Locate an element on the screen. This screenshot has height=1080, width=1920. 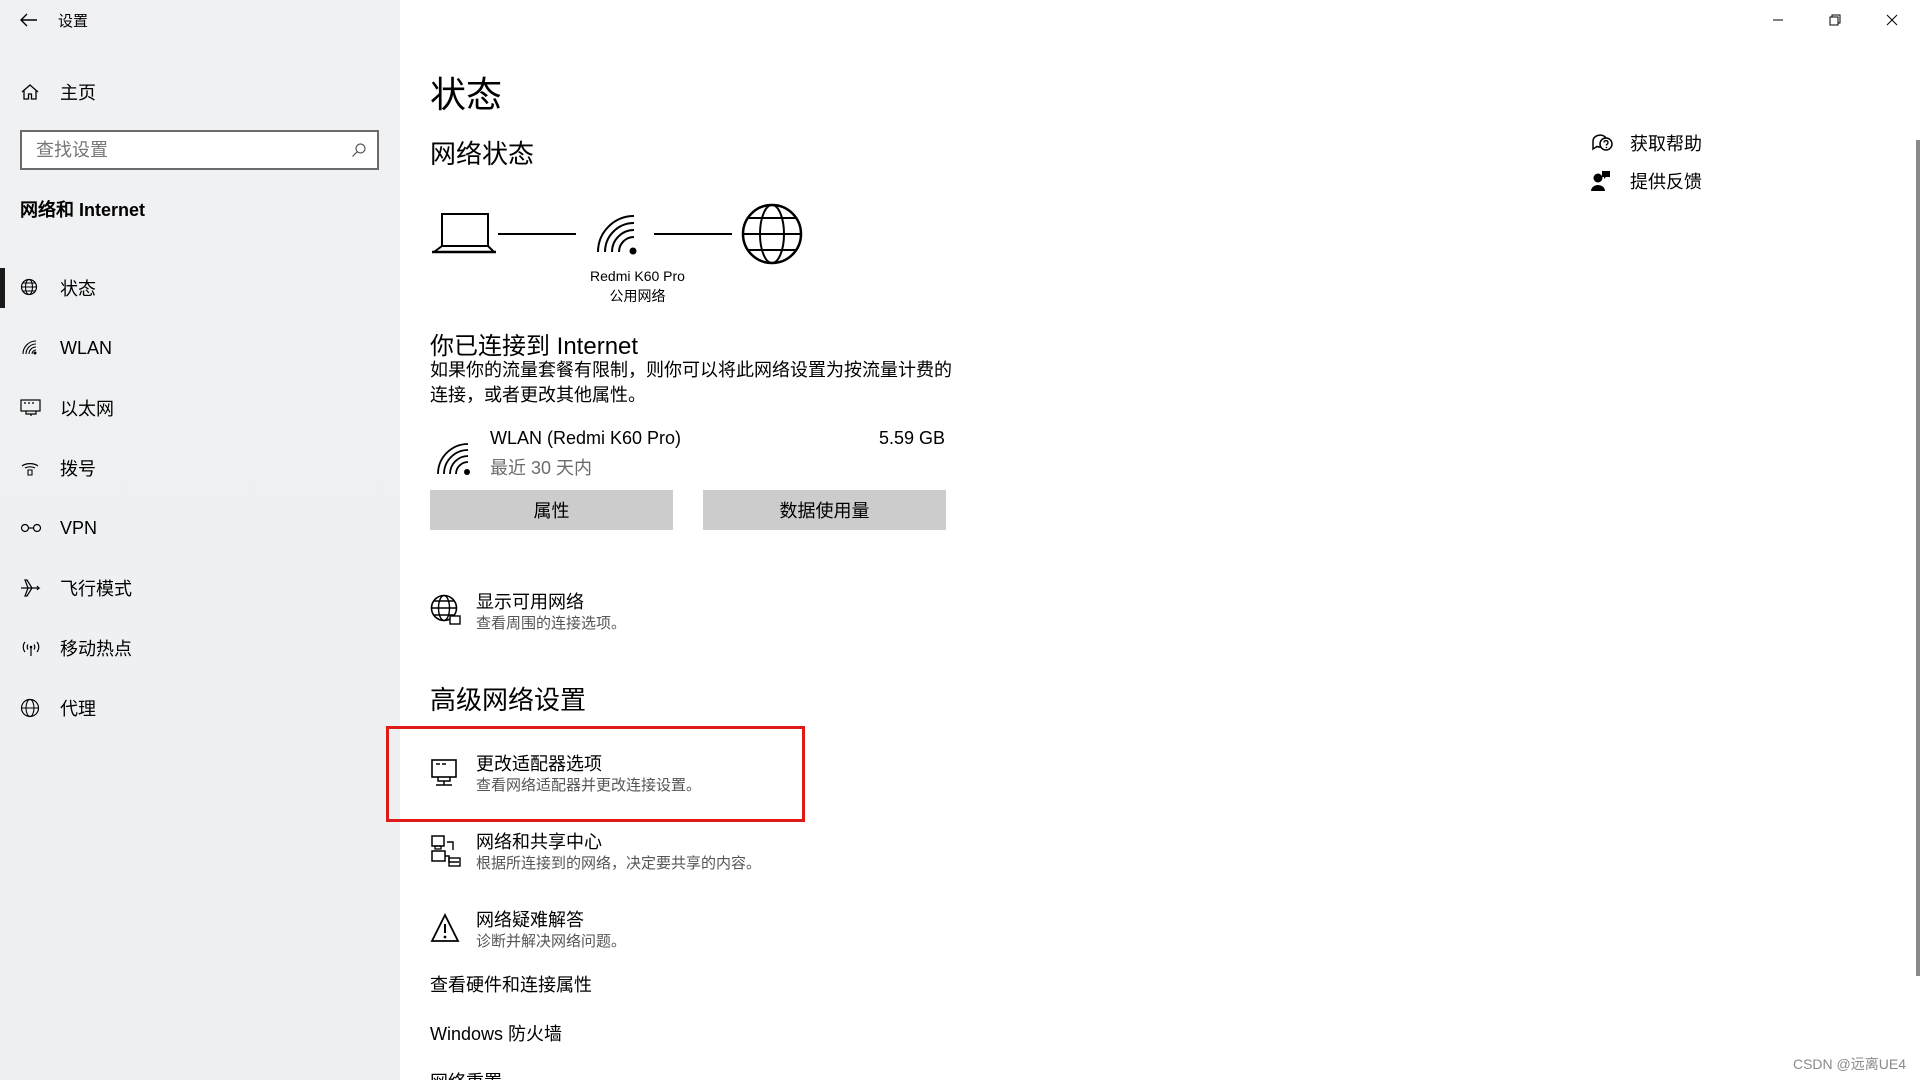
sharing-center-title: 网络和共享中心 is located at coordinates (539, 842).